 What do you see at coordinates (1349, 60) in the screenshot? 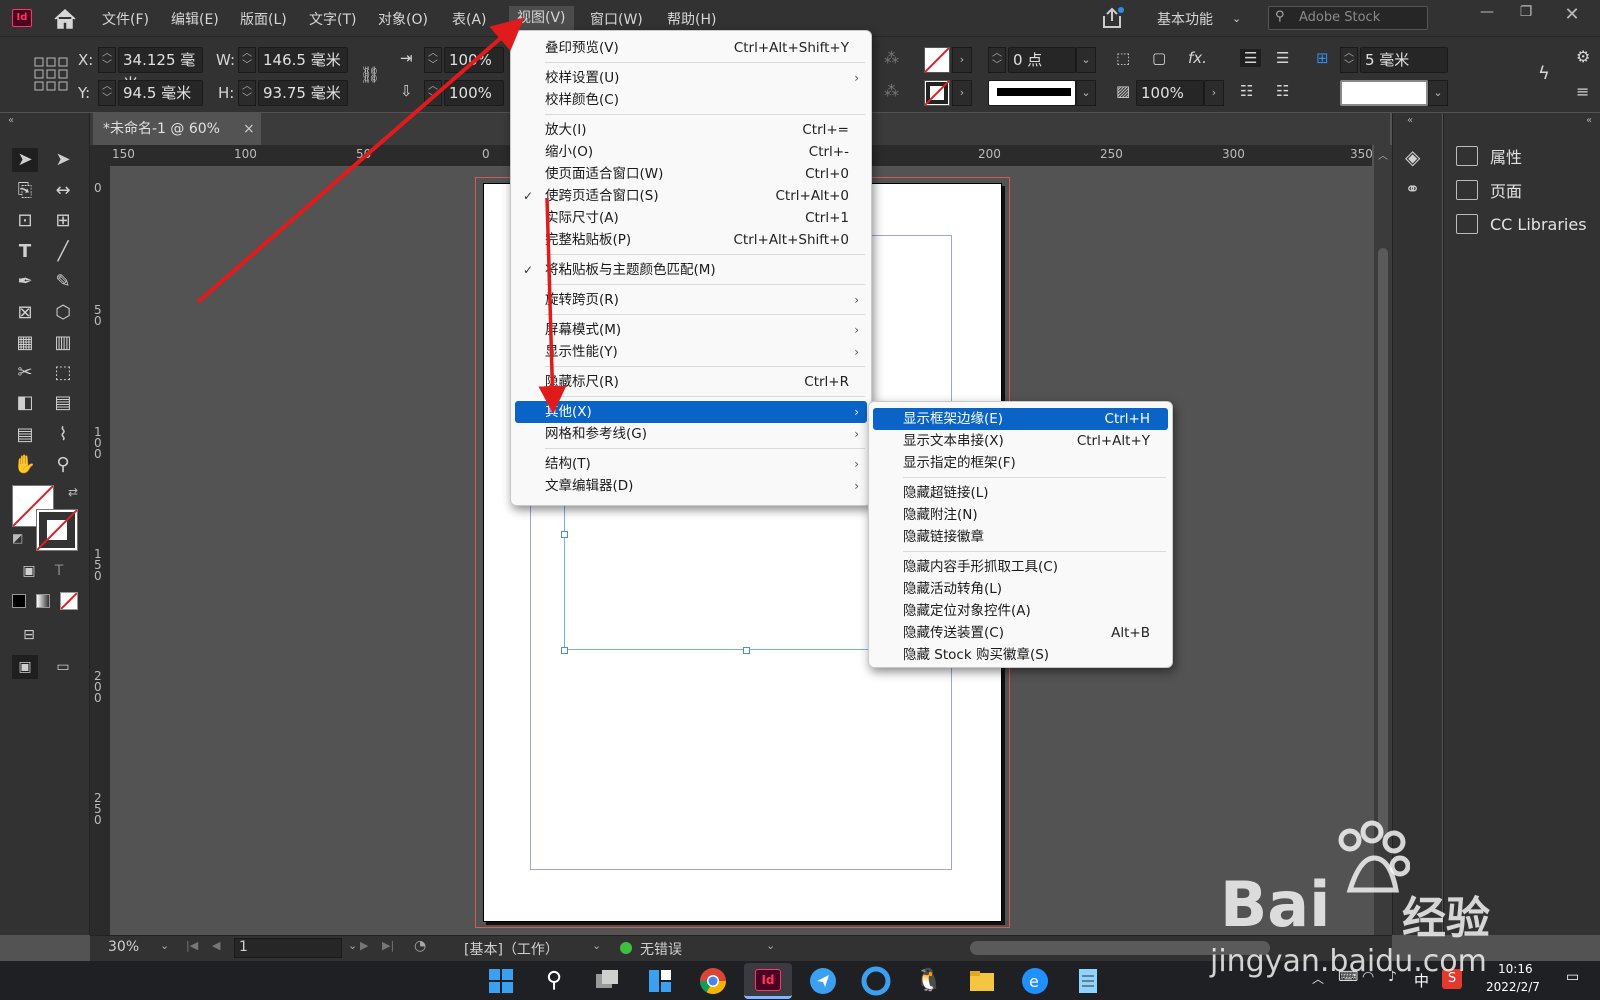
I see `gap-stepper: ︿ ﹀` at bounding box center [1349, 60].